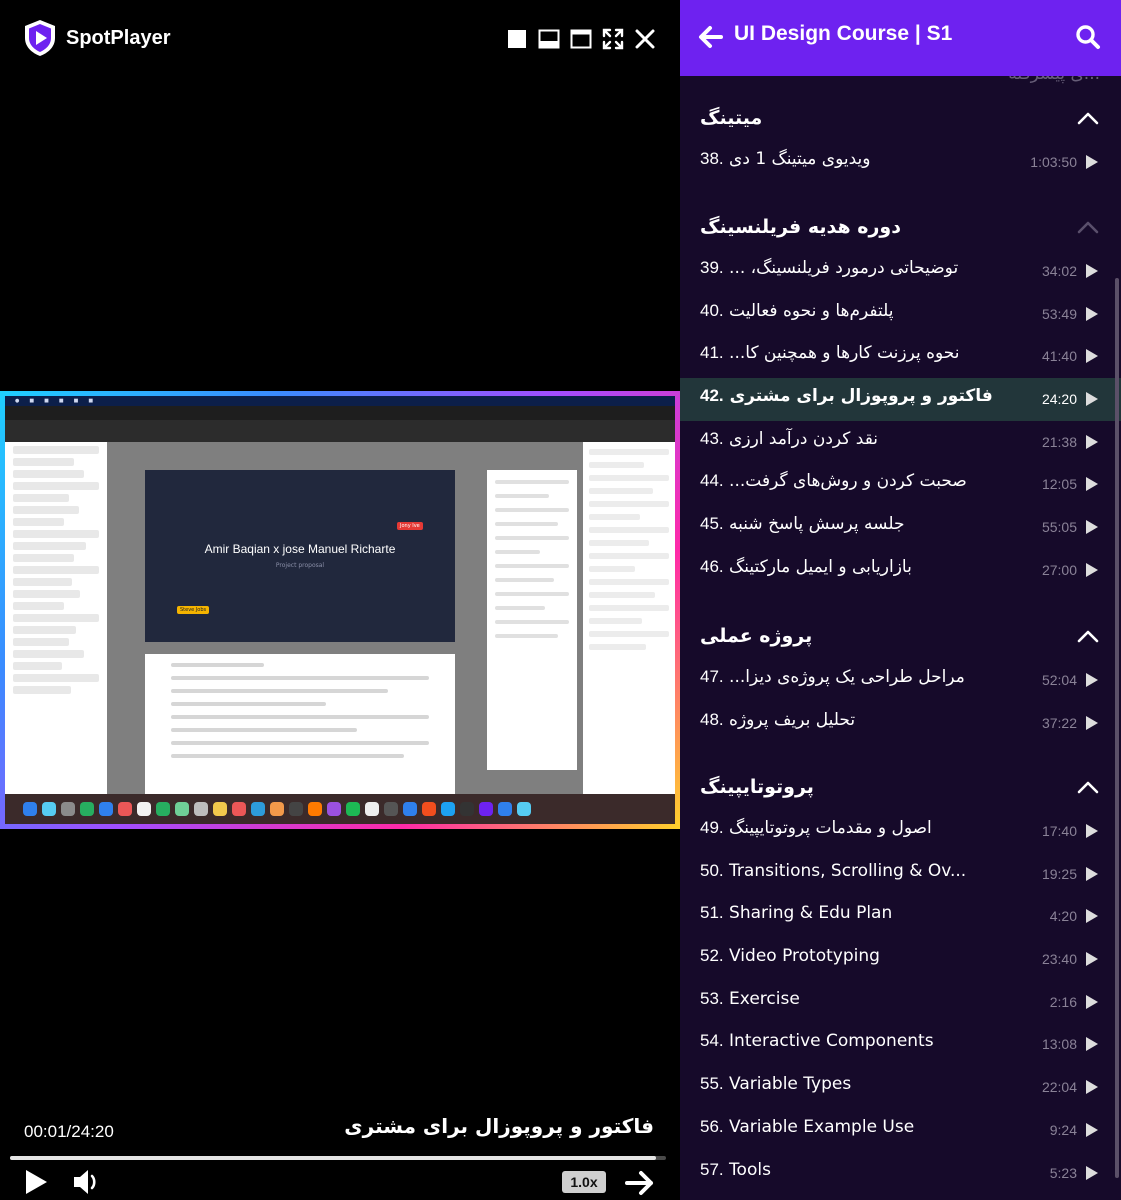 This screenshot has height=1200, width=1121. Describe the element at coordinates (1117, 728) in the screenshot. I see `scrollbar` at that location.